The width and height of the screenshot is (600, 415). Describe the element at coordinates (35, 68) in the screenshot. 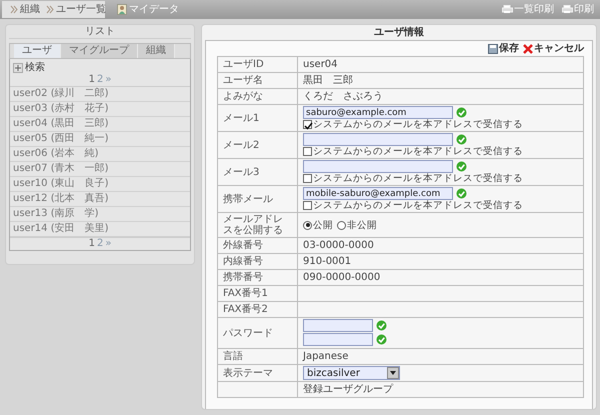

I see `search-link: 検索` at that location.